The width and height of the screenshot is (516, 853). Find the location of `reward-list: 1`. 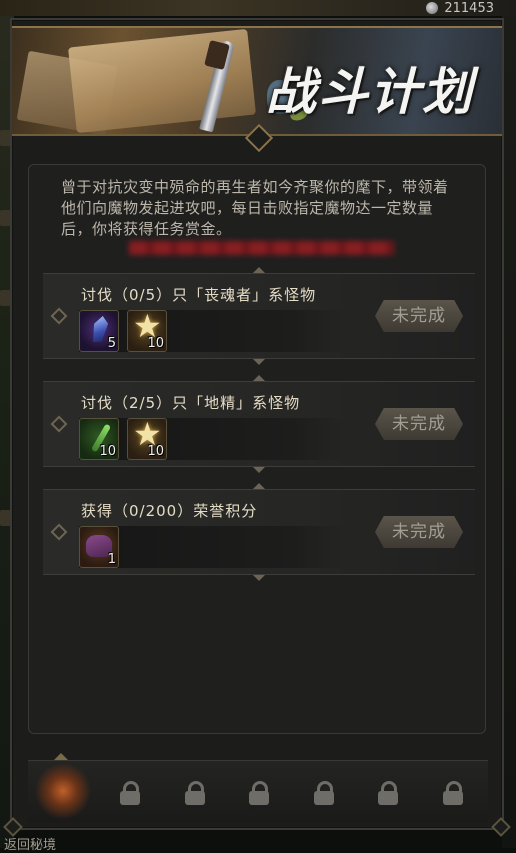

reward-list: 1 is located at coordinates (213, 547).